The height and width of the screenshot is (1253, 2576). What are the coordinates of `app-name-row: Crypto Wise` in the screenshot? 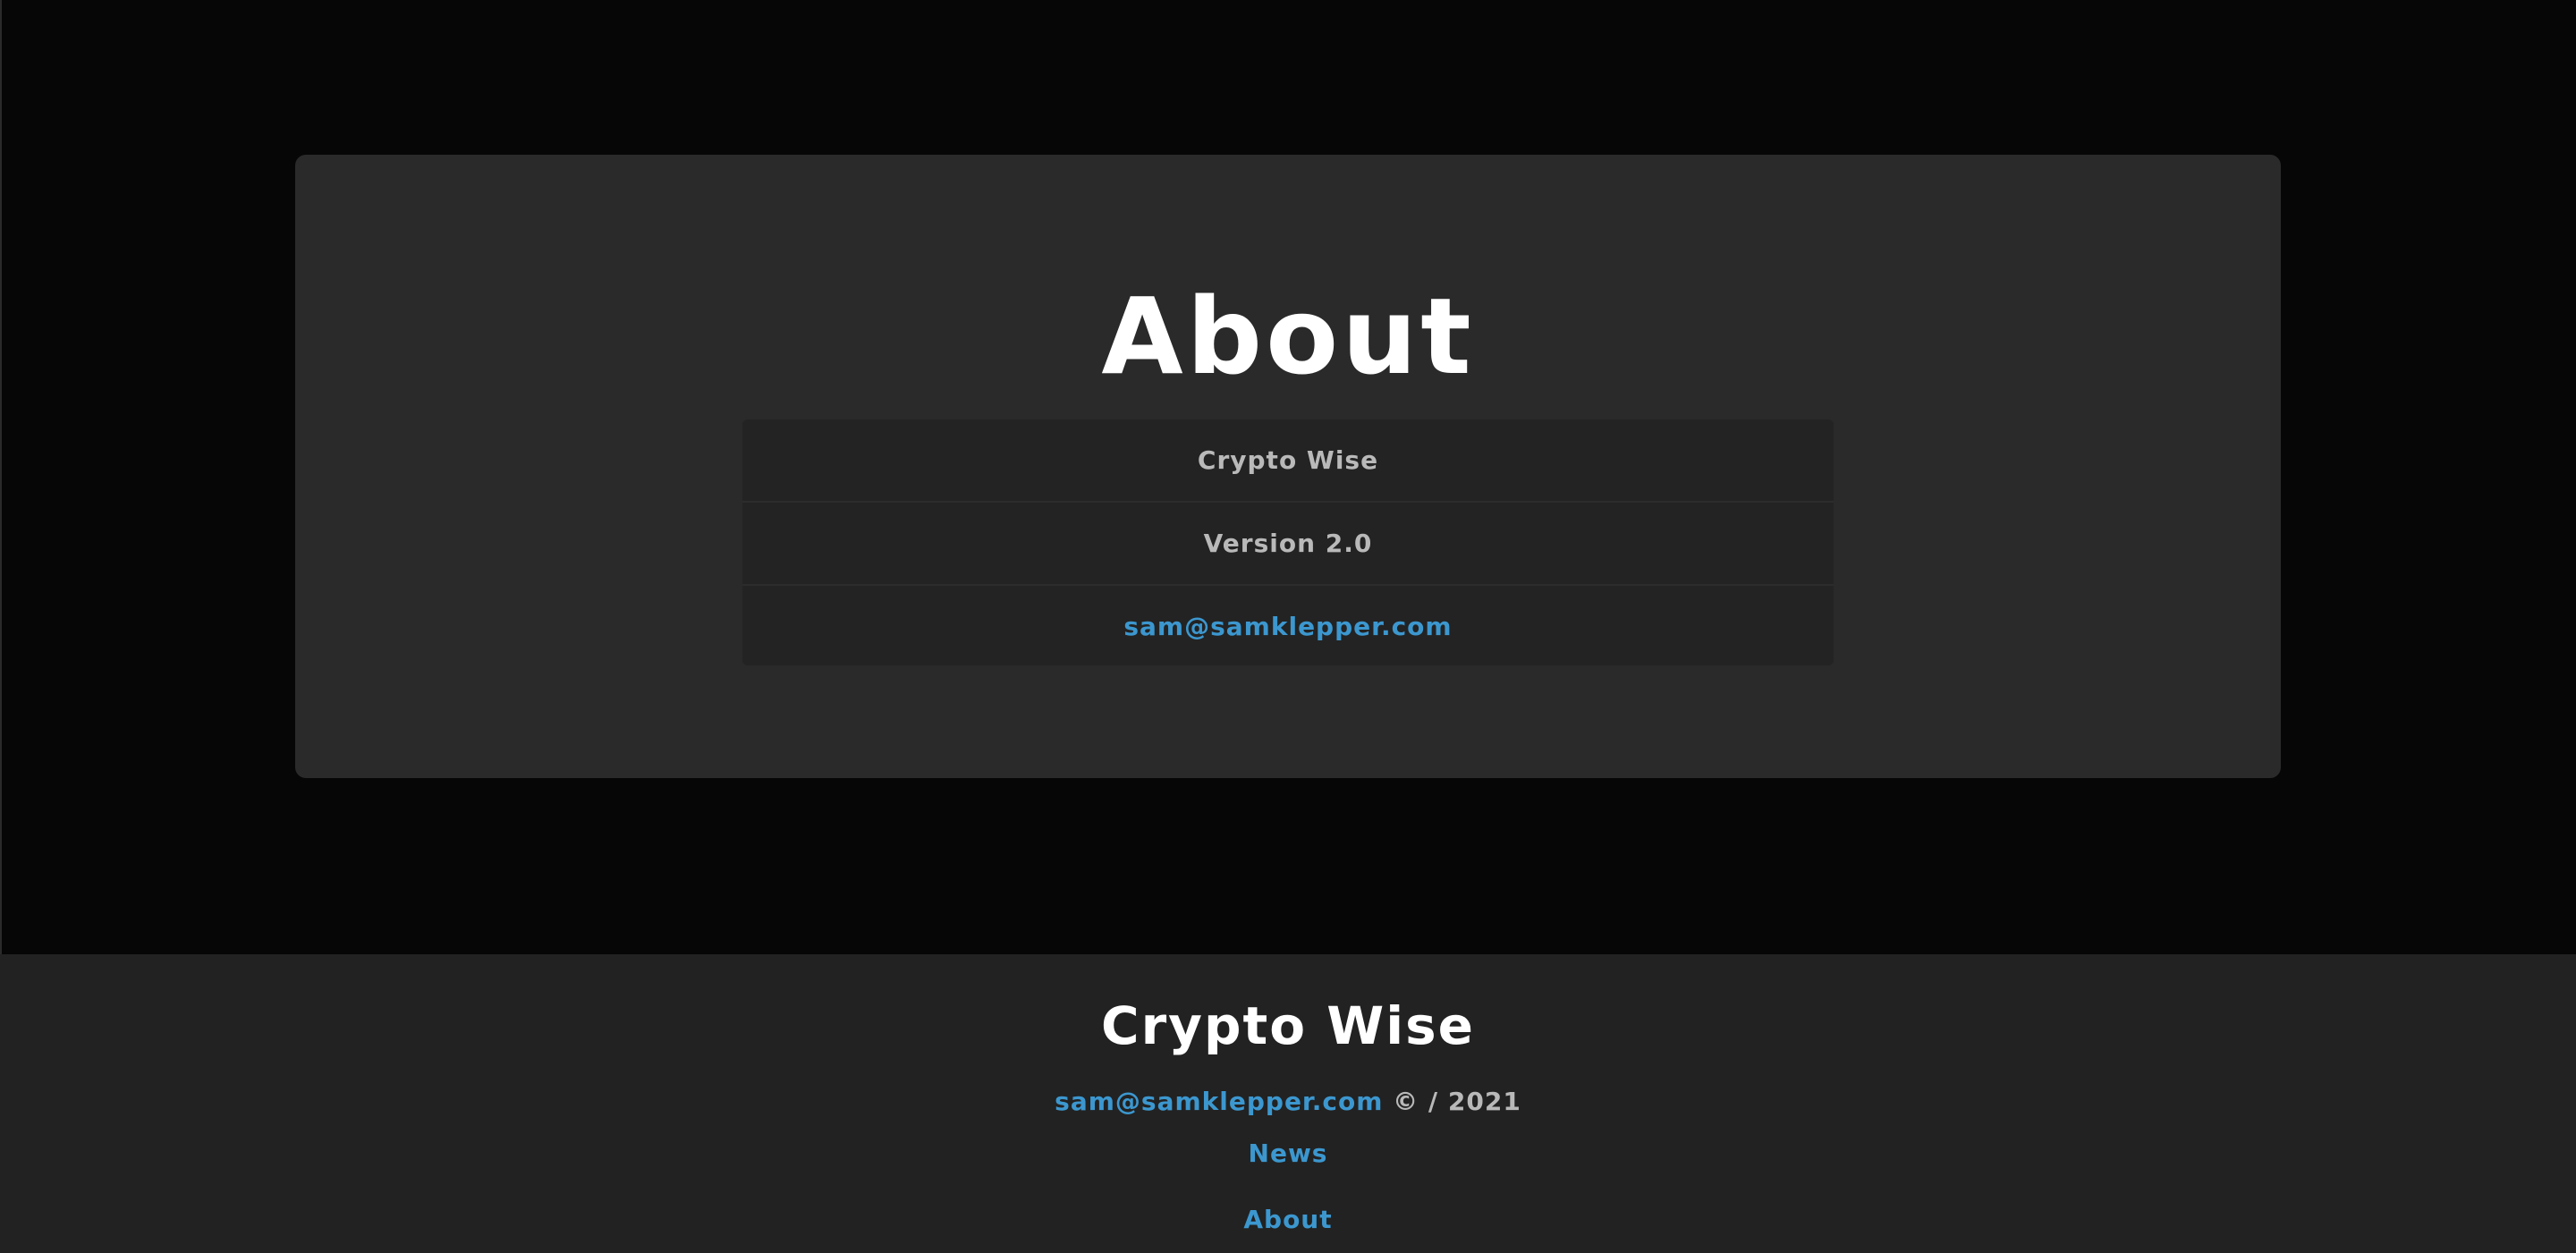 It's located at (1288, 461).